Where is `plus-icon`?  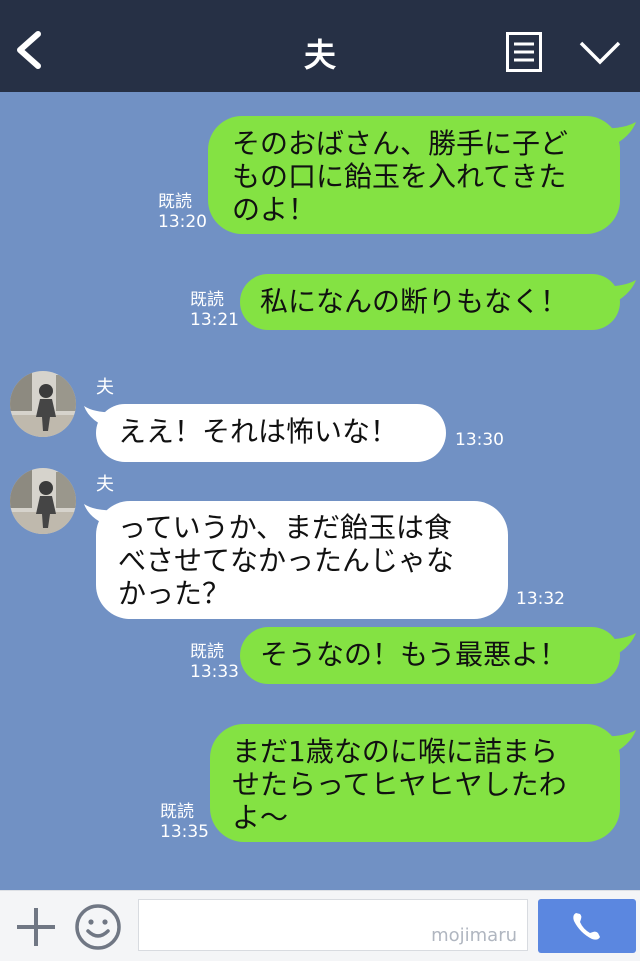
plus-icon is located at coordinates (36, 927).